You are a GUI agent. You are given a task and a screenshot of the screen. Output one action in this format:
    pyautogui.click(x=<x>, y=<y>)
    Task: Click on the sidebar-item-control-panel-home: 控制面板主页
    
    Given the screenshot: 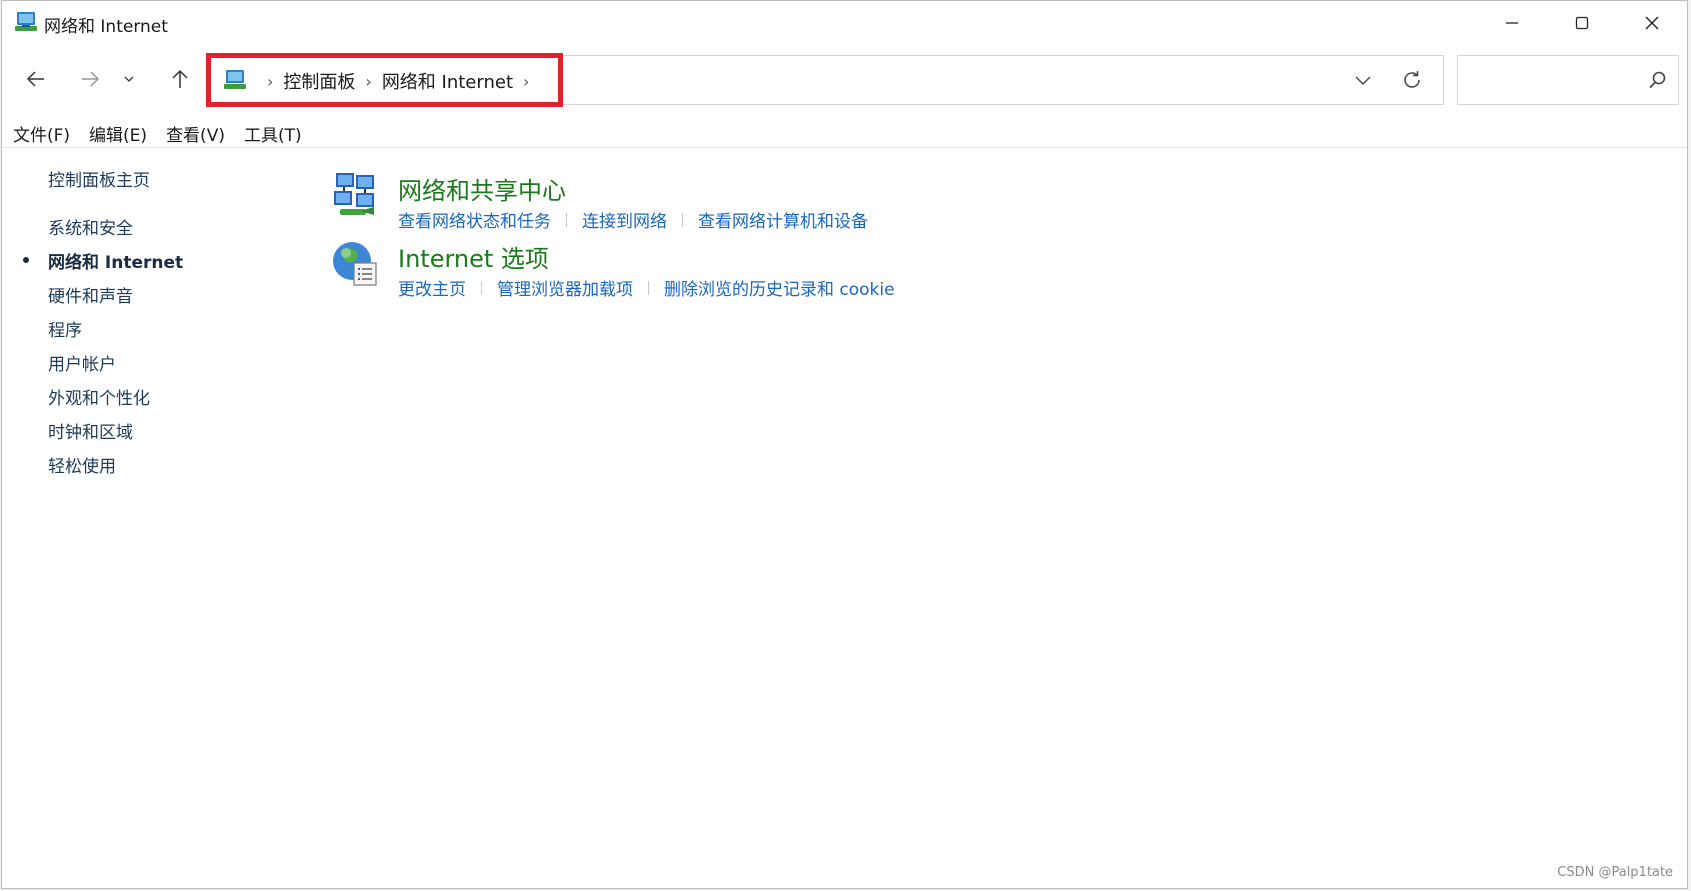 What is the action you would take?
    pyautogui.click(x=99, y=178)
    